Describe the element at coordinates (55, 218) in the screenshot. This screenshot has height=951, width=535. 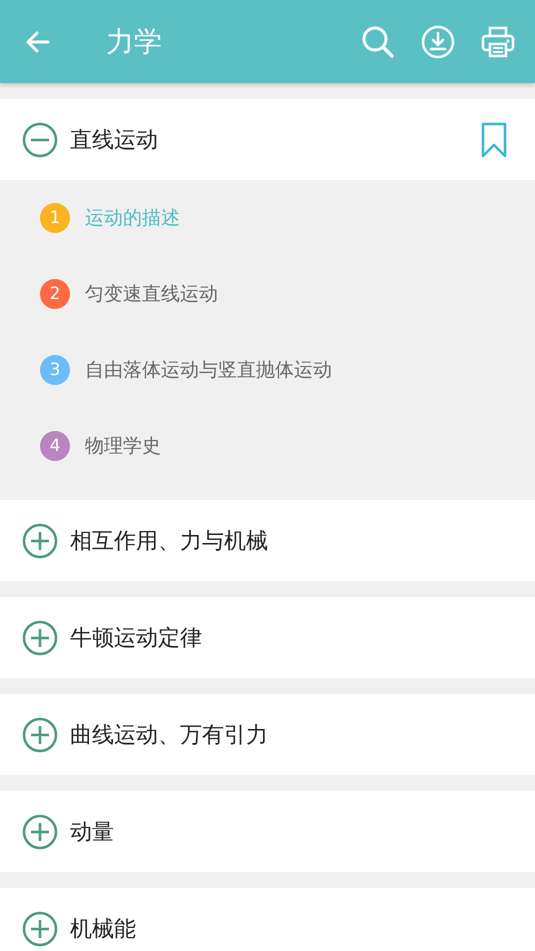
I see `number-badge: 1` at that location.